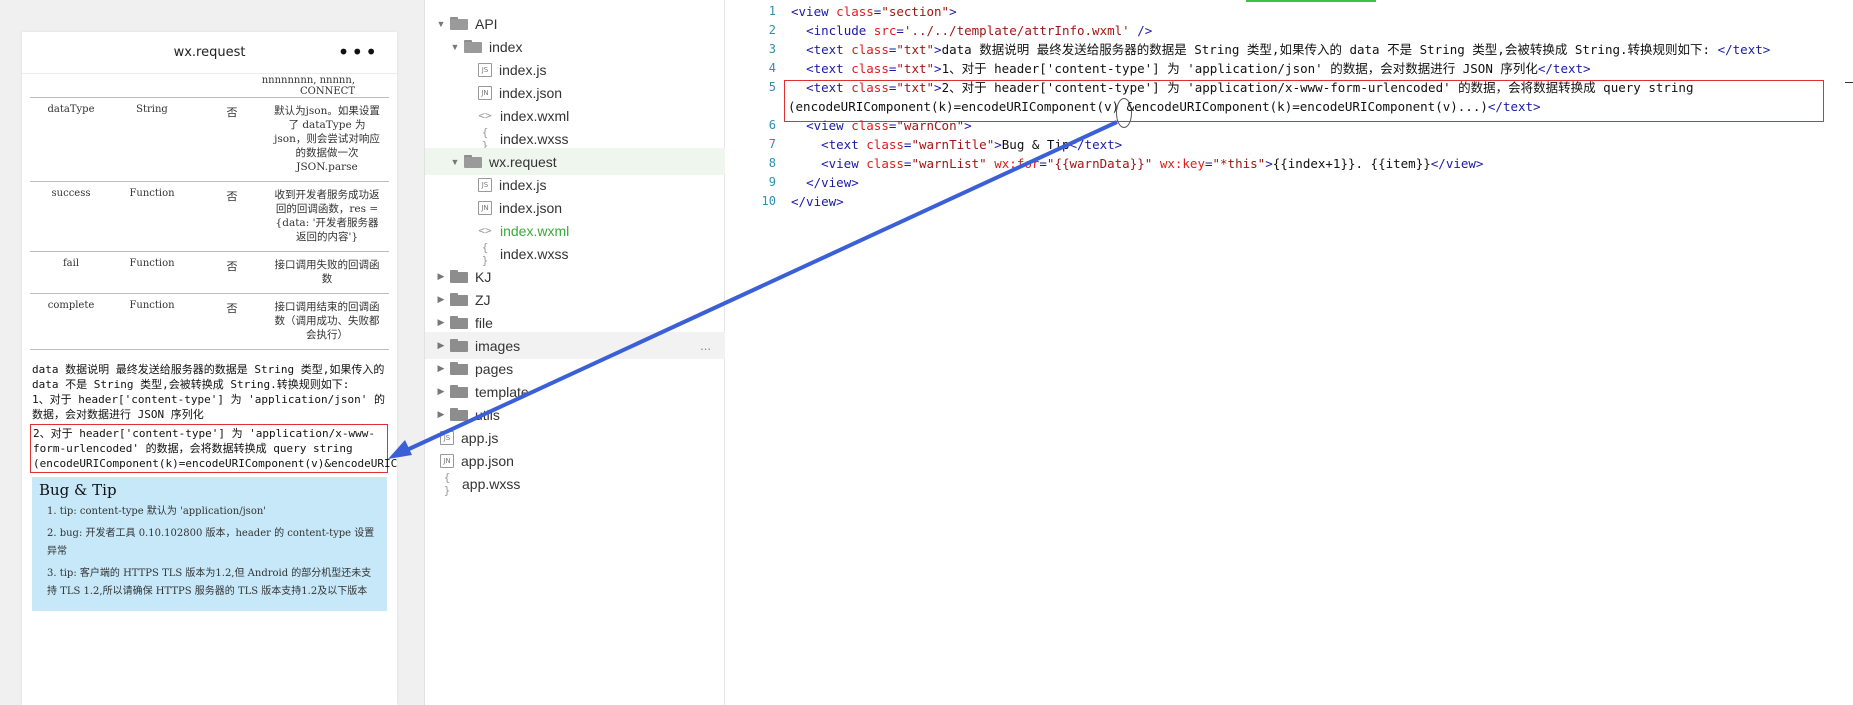 Image resolution: width=1853 pixels, height=705 pixels. What do you see at coordinates (498, 345) in the screenshot?
I see `tree-item-label: images` at bounding box center [498, 345].